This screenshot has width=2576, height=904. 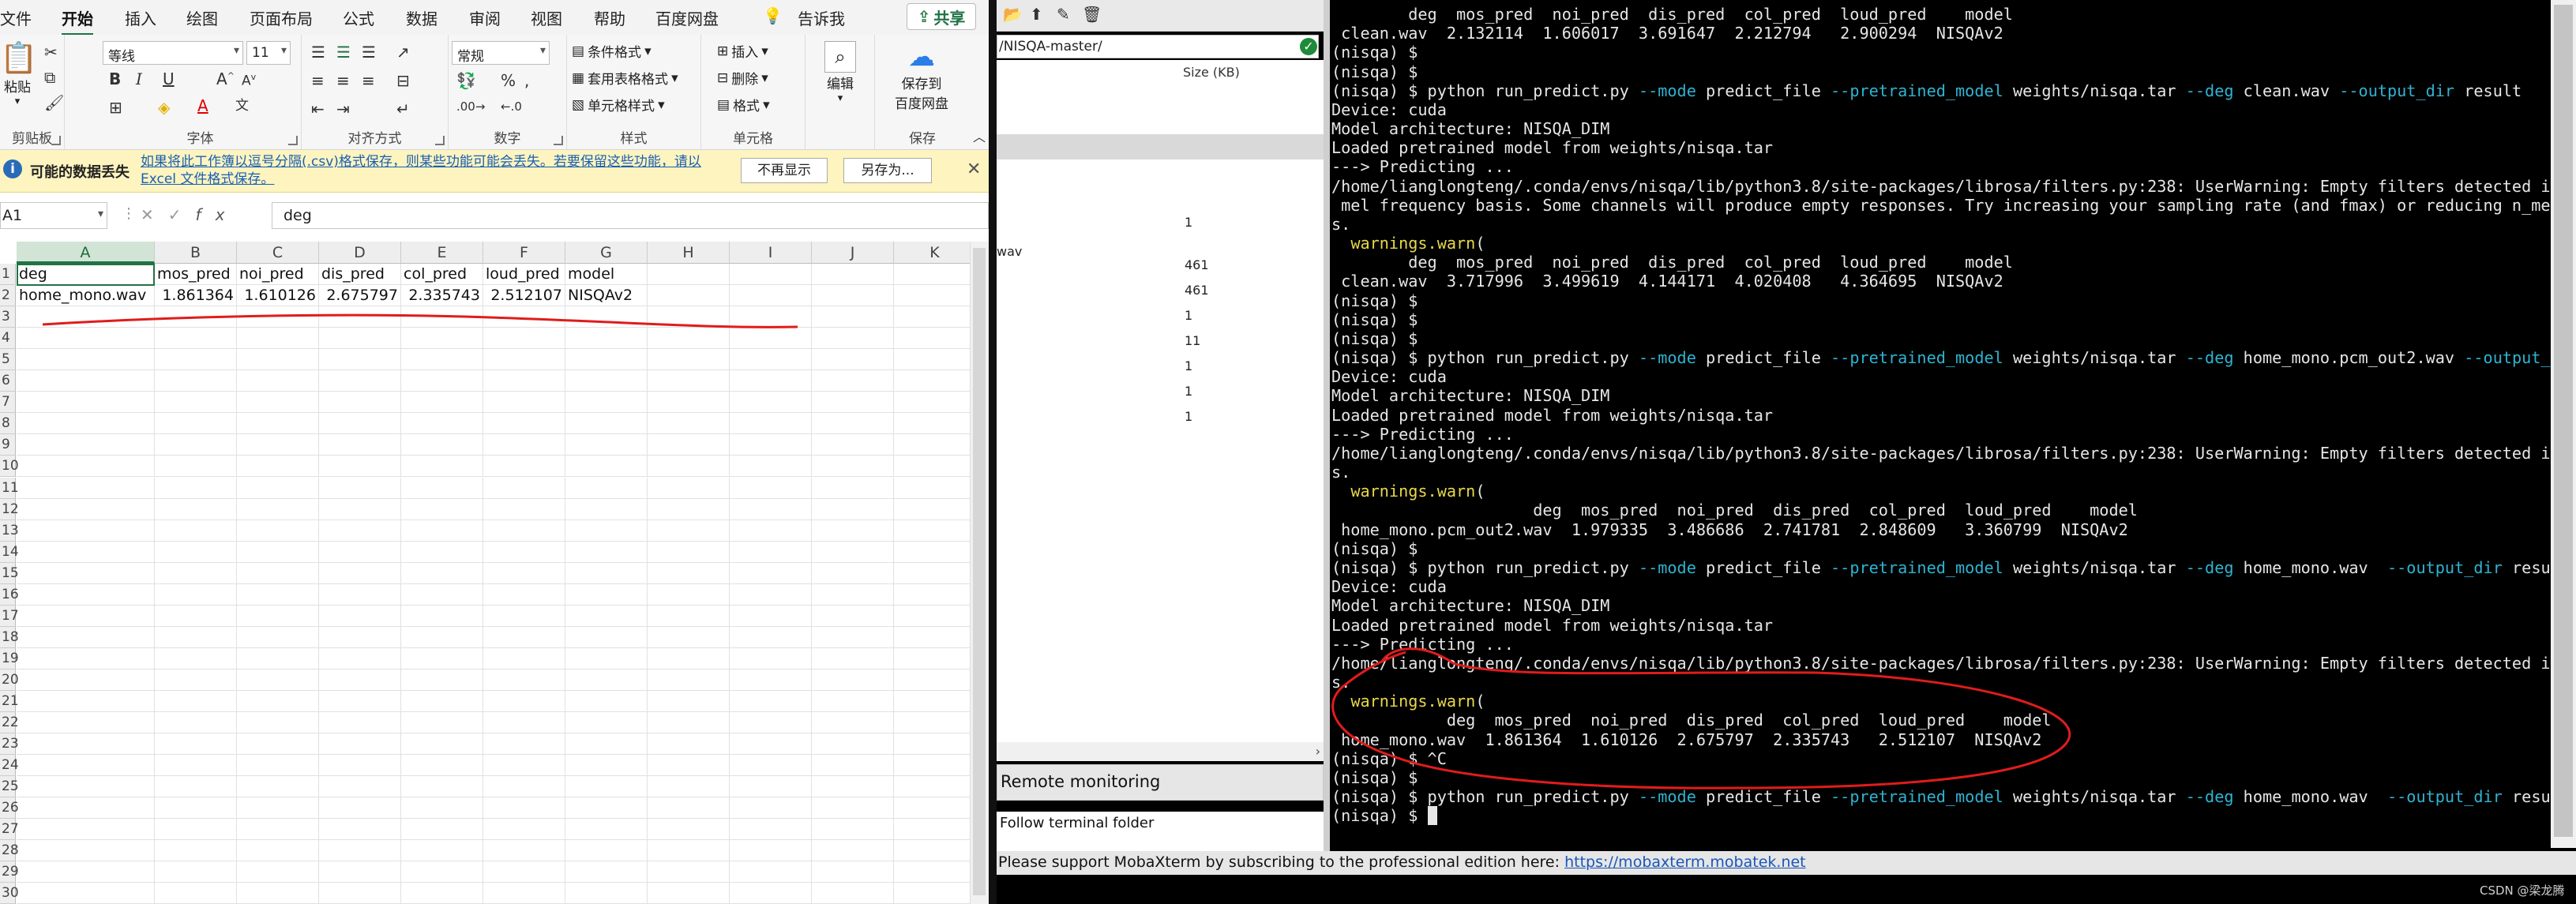 I want to click on cell-d27, so click(x=360, y=830).